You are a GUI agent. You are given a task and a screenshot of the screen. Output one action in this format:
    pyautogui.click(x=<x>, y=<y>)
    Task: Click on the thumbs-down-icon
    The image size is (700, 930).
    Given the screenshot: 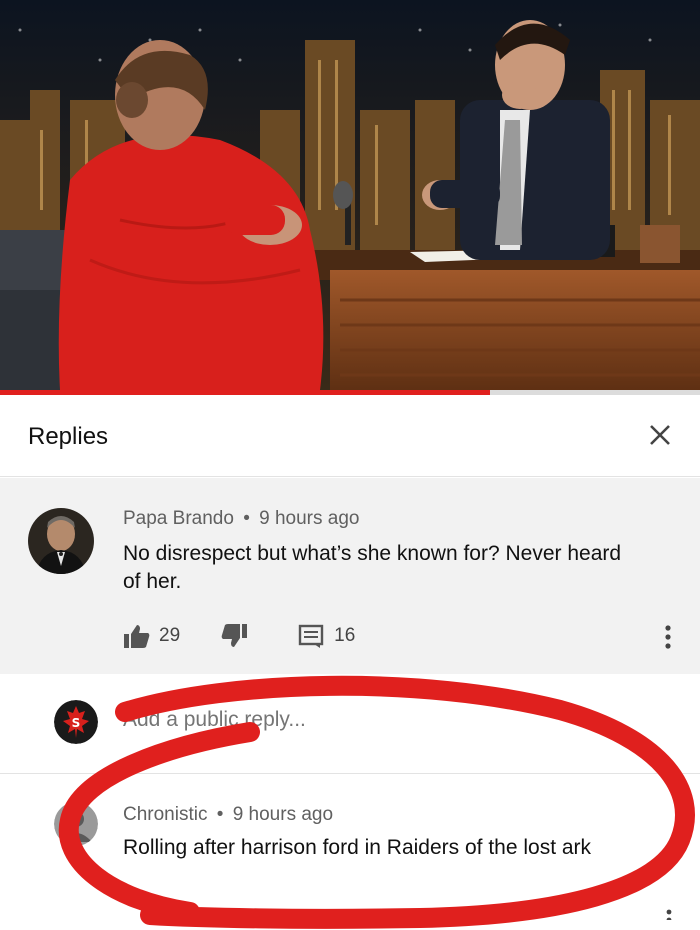 What is the action you would take?
    pyautogui.click(x=234, y=635)
    